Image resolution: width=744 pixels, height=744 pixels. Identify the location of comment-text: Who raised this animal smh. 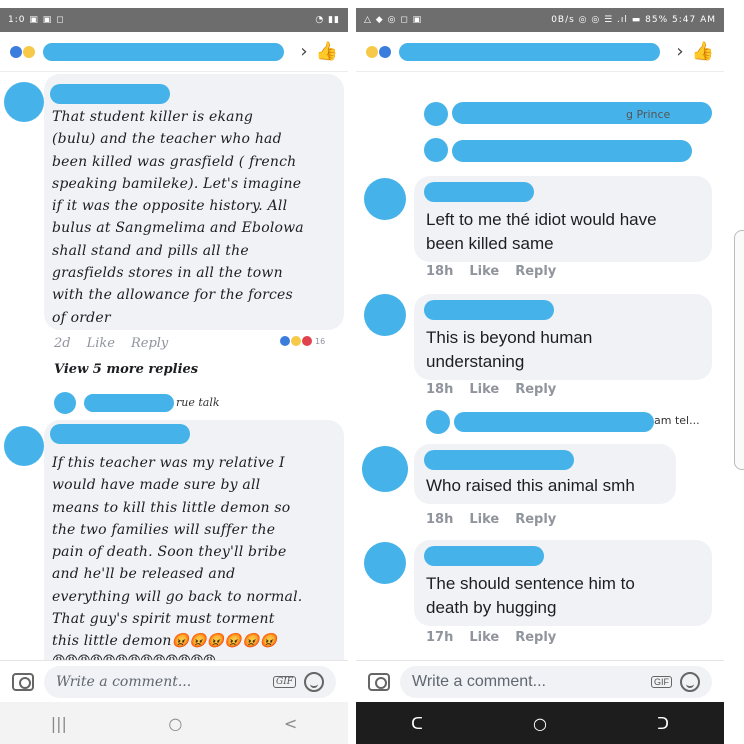
(530, 485).